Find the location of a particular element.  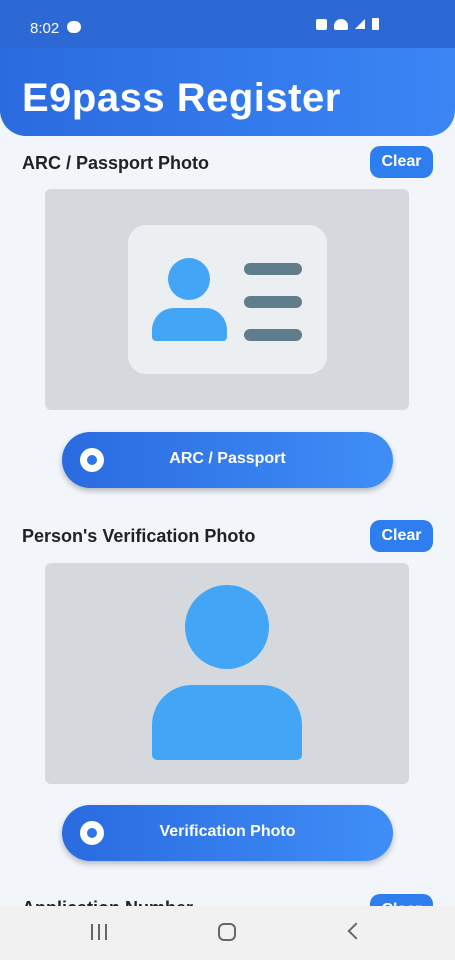

status-time: 8:02 is located at coordinates (45, 28).